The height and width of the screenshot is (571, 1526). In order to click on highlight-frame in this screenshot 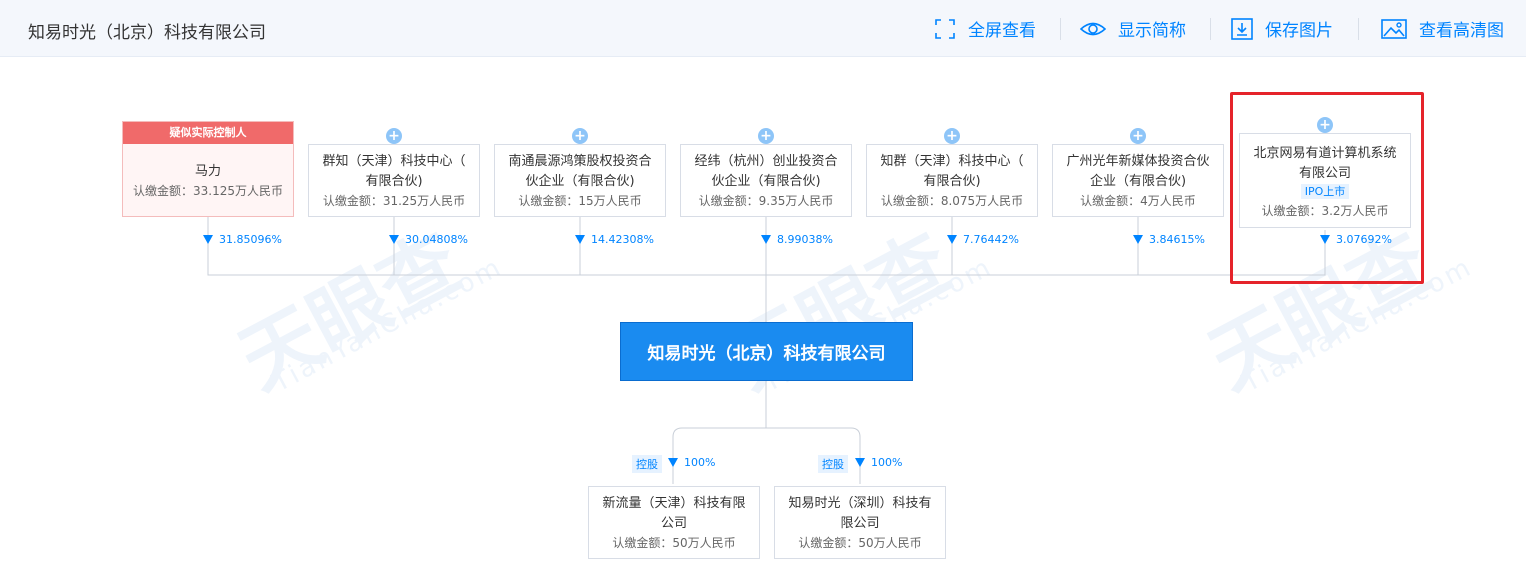, I will do `click(1327, 188)`.